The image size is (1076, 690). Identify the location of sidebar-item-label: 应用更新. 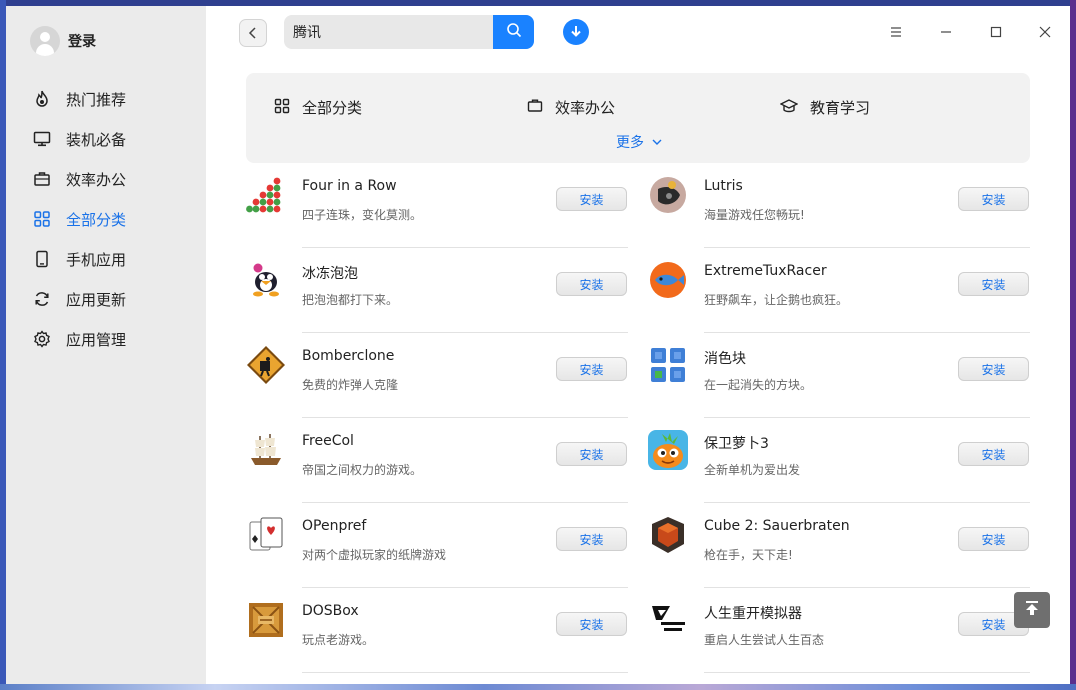
(96, 299).